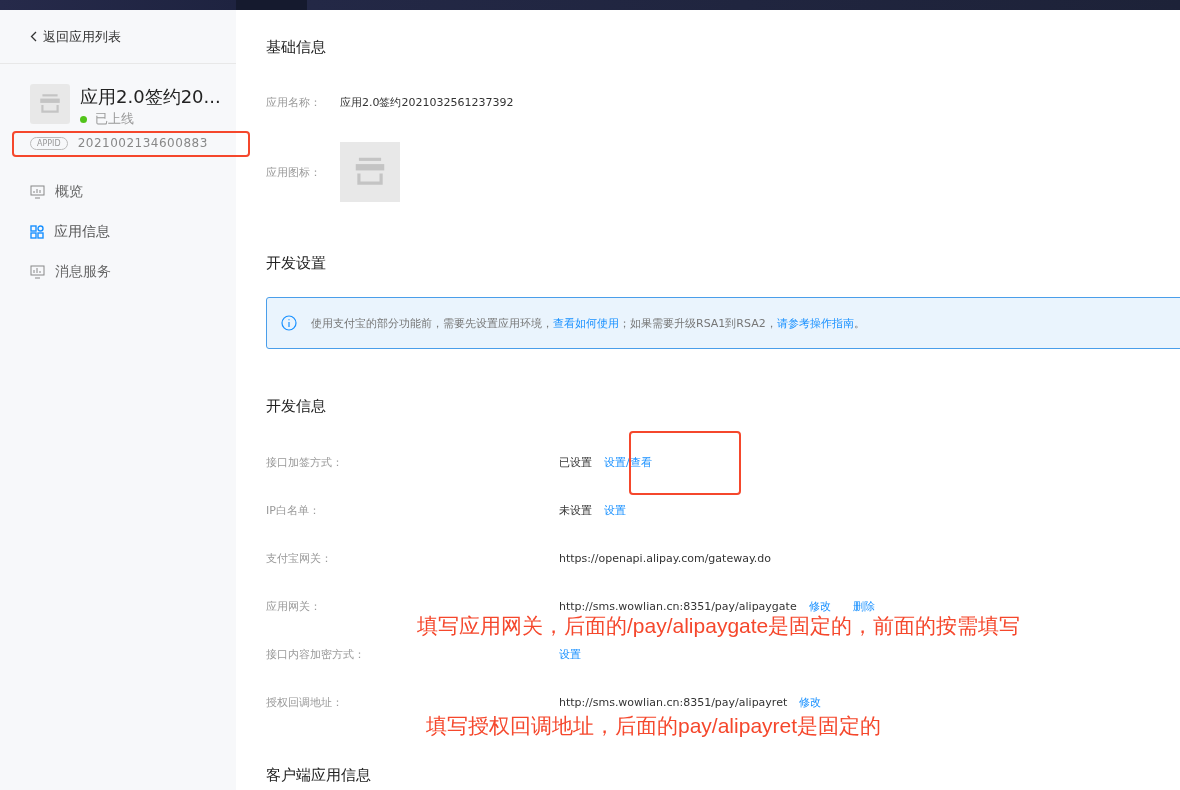 Image resolution: width=1180 pixels, height=790 pixels. Describe the element at coordinates (82, 36) in the screenshot. I see `back-link-label: 返回应用列表` at that location.